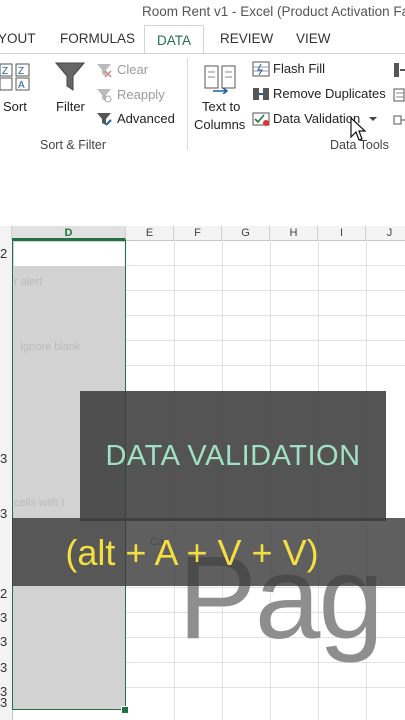  I want to click on tab-review: REVIEW, so click(246, 38).